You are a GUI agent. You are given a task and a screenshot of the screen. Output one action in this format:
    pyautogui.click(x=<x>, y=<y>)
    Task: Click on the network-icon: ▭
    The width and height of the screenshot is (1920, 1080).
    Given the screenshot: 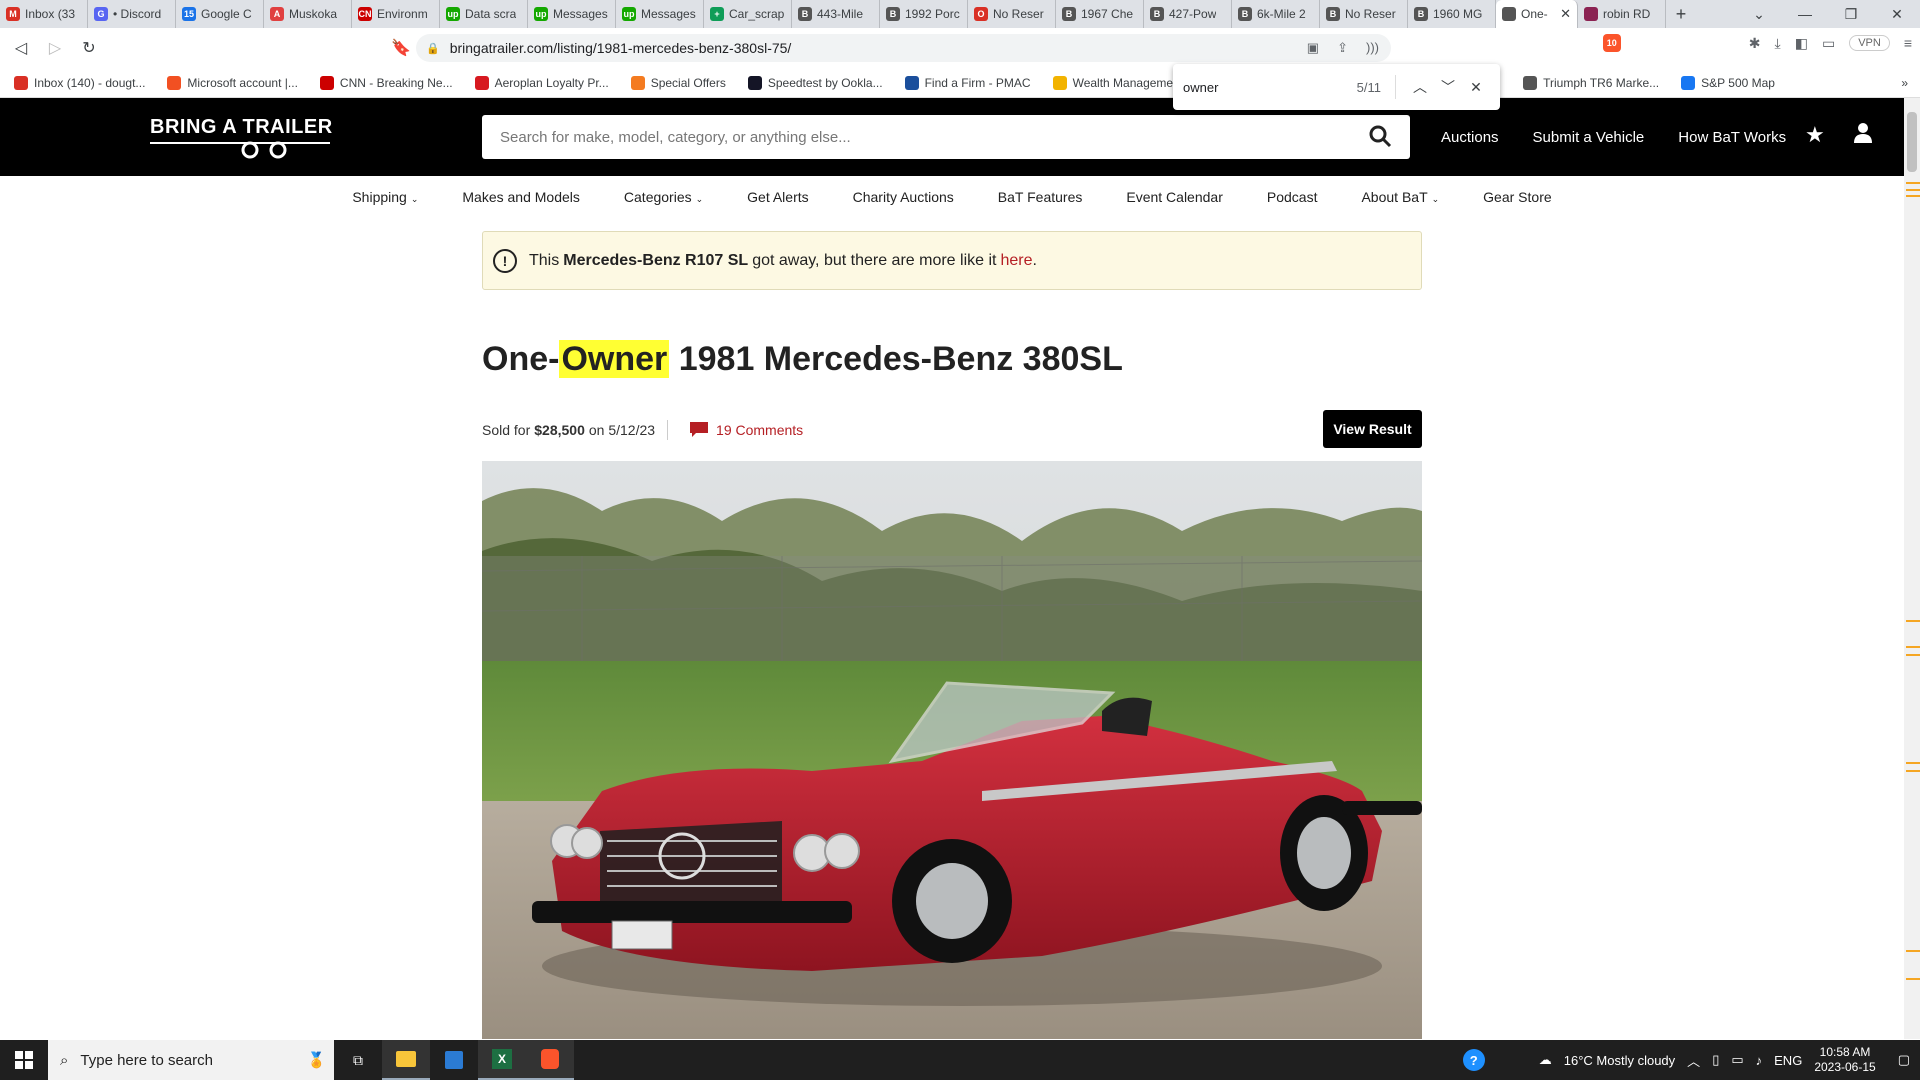 What is the action you would take?
    pyautogui.click(x=1737, y=1060)
    